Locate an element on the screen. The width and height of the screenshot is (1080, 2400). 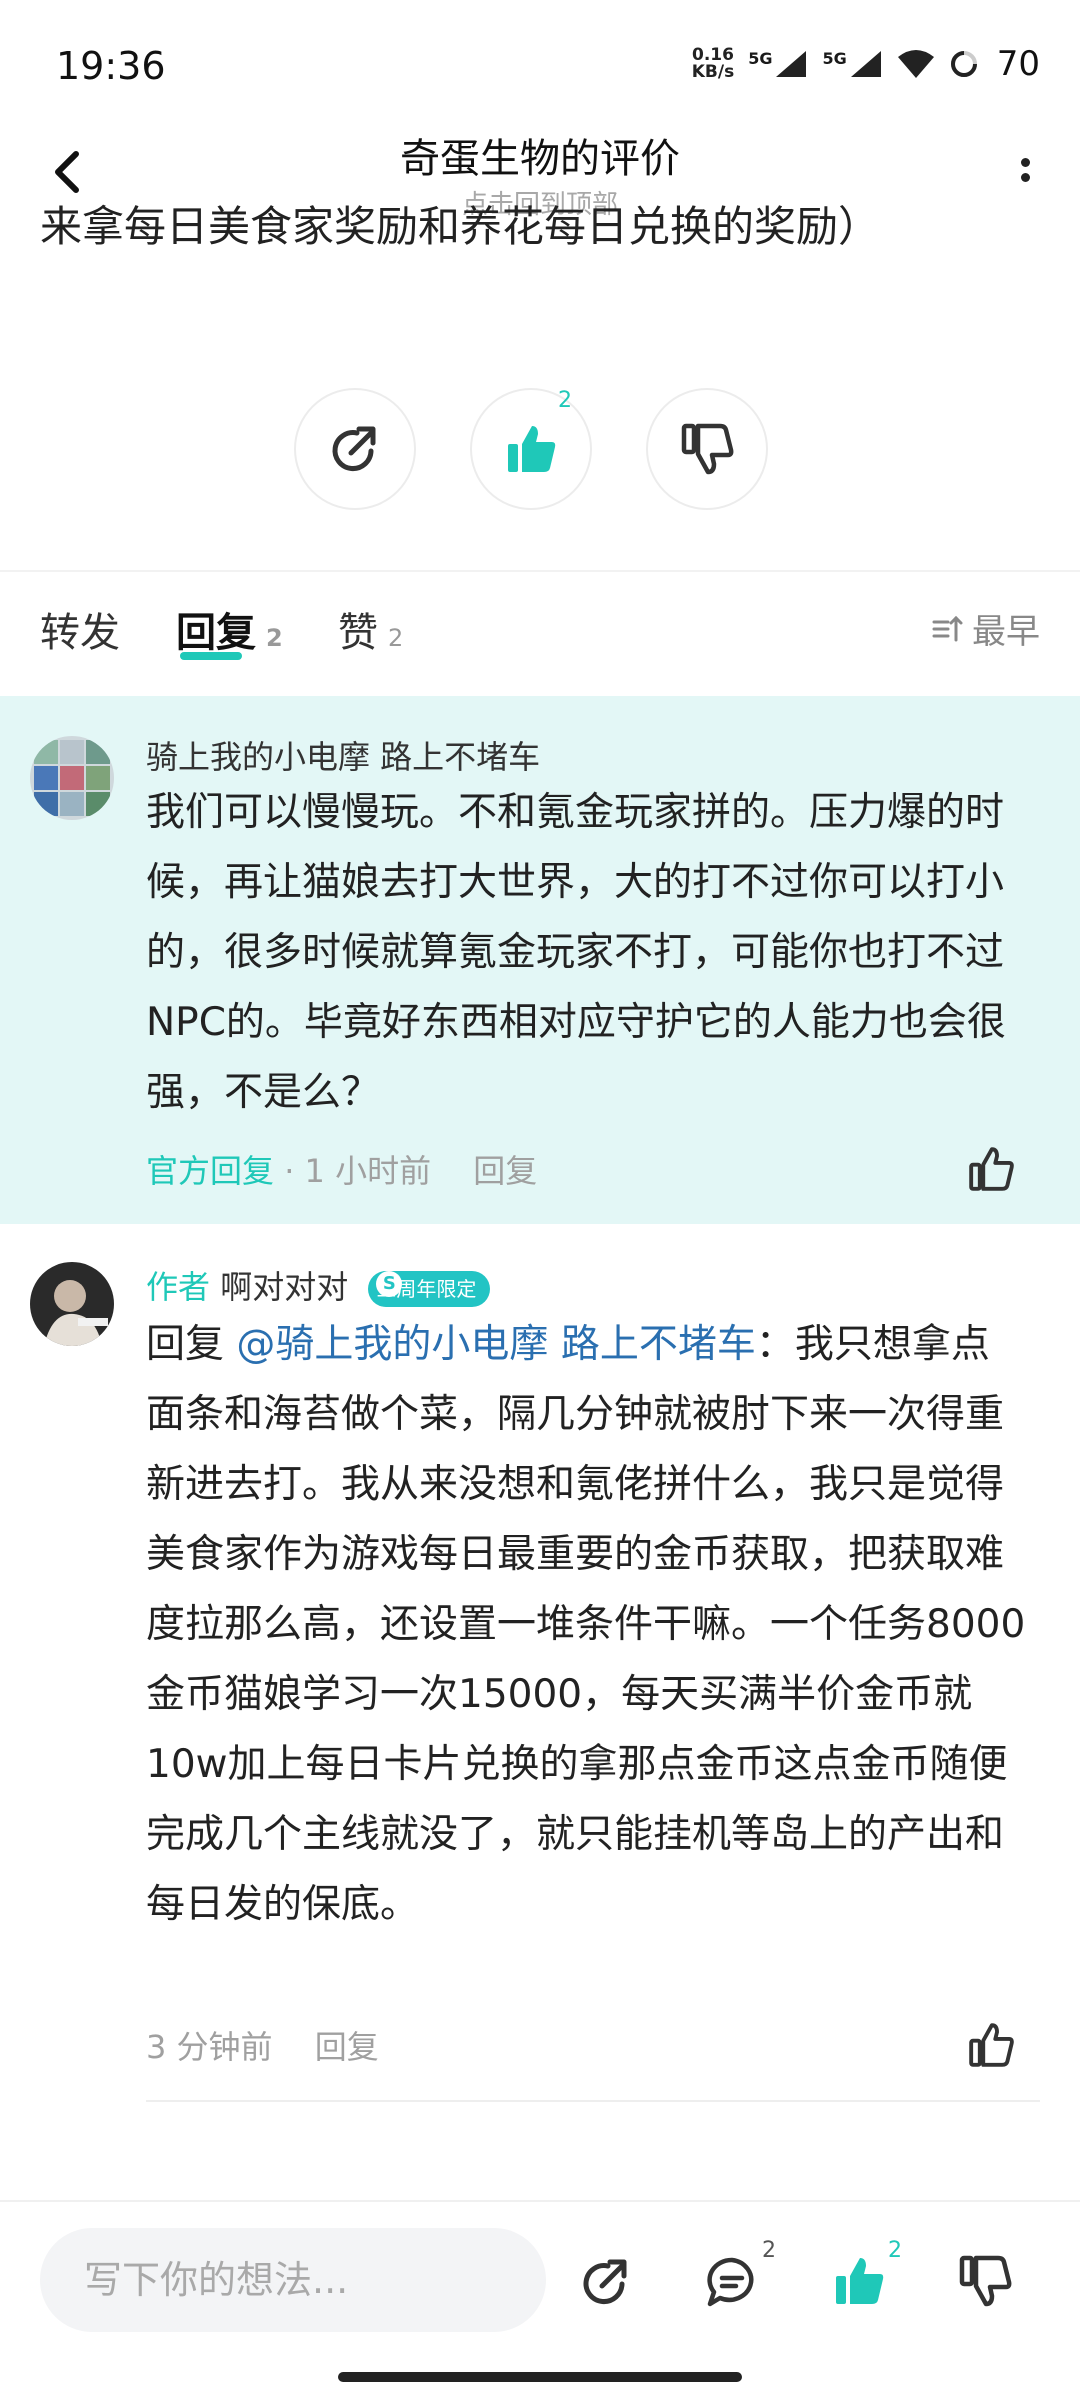
tab-reply: 回复 2 is located at coordinates (229, 630).